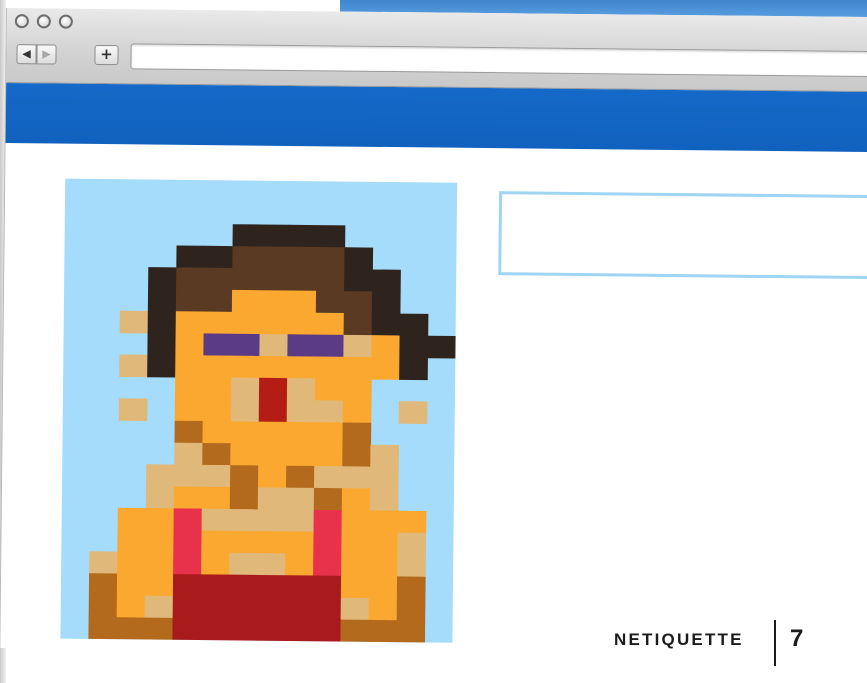 This screenshot has height=683, width=867. I want to click on new-tab-button: +, so click(106, 55).